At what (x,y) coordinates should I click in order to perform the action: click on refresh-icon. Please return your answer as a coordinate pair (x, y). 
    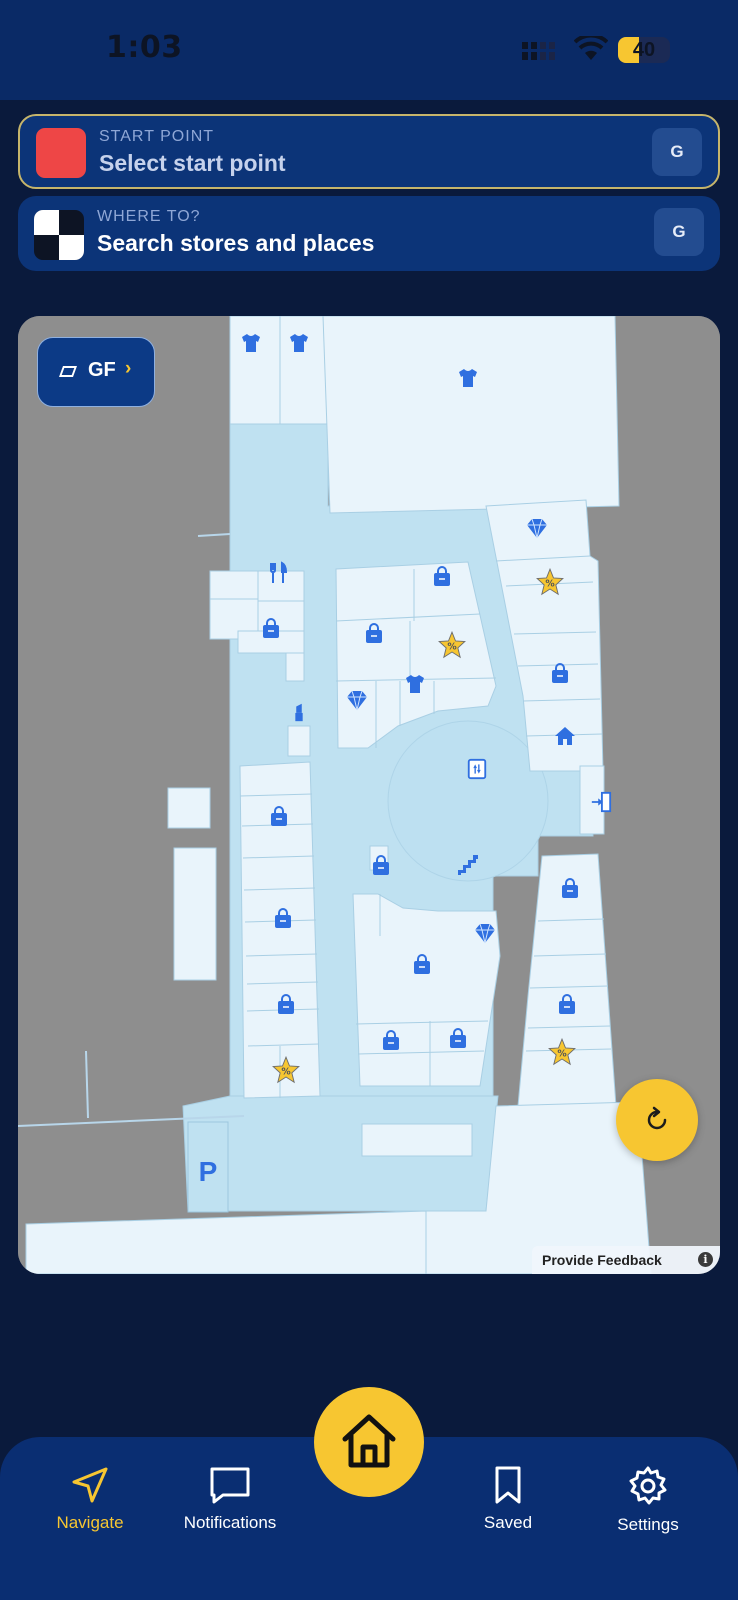
    Looking at the image, I should click on (657, 1118).